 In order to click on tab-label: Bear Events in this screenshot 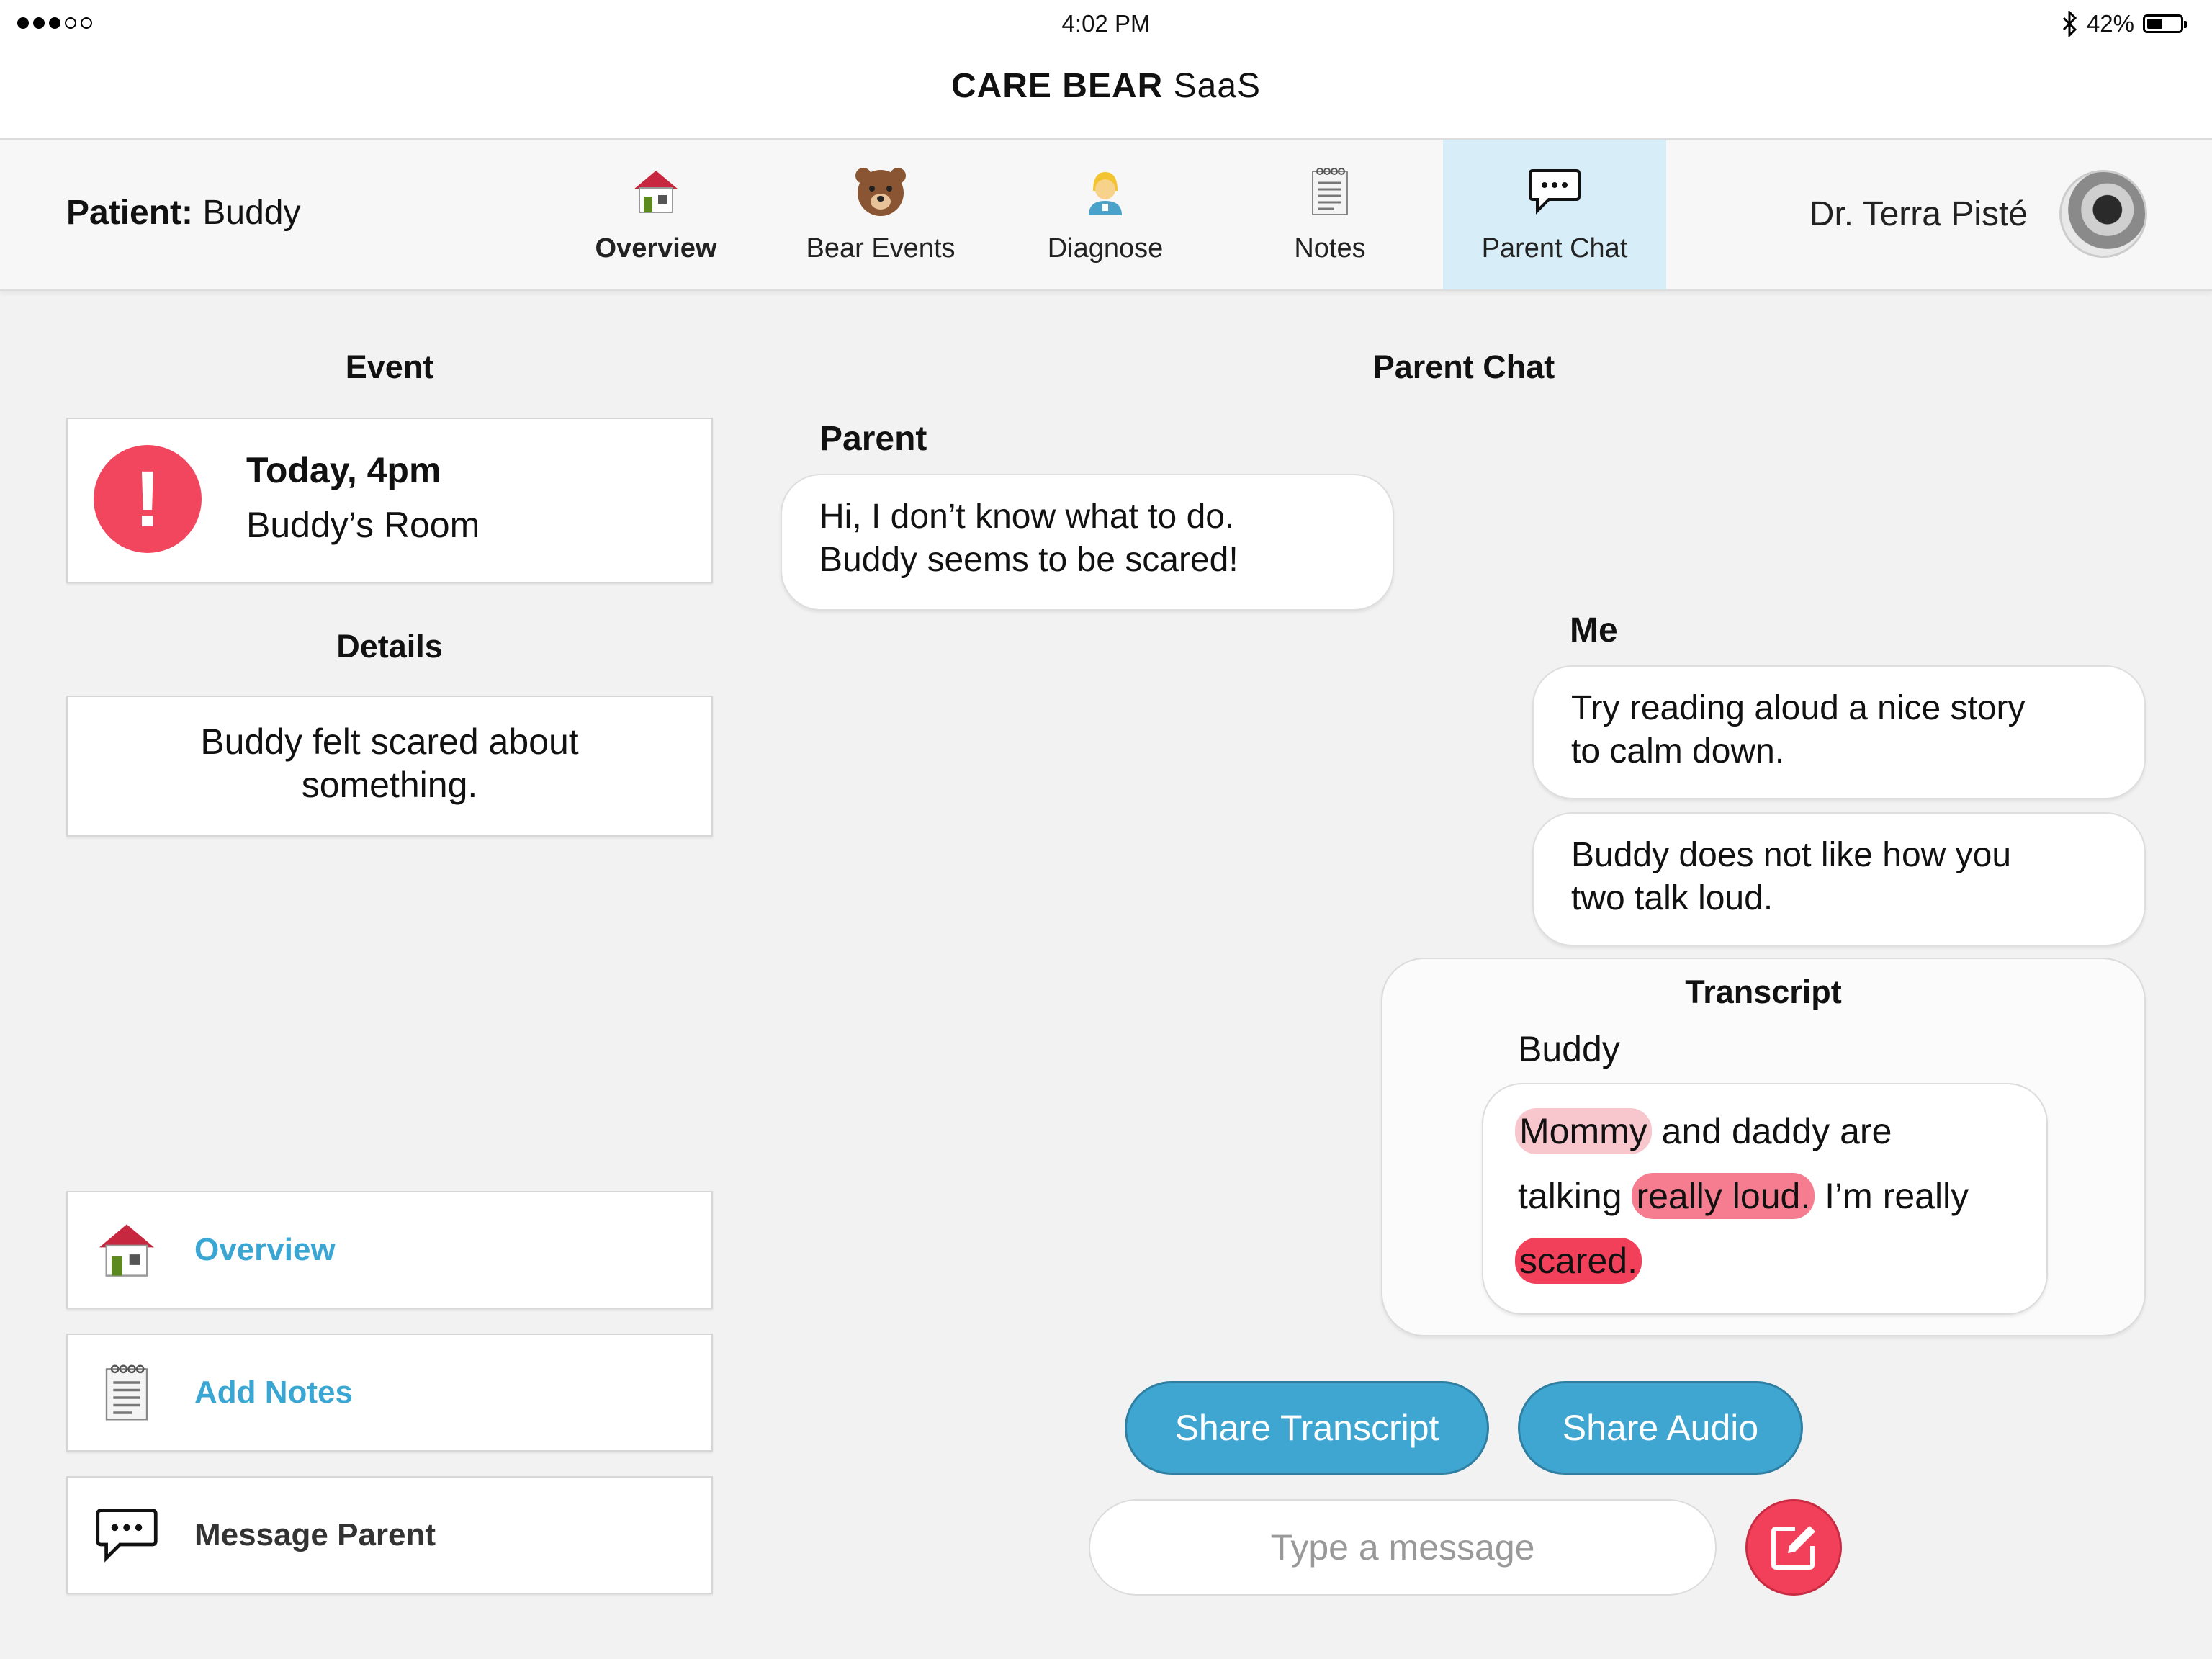, I will do `click(881, 249)`.